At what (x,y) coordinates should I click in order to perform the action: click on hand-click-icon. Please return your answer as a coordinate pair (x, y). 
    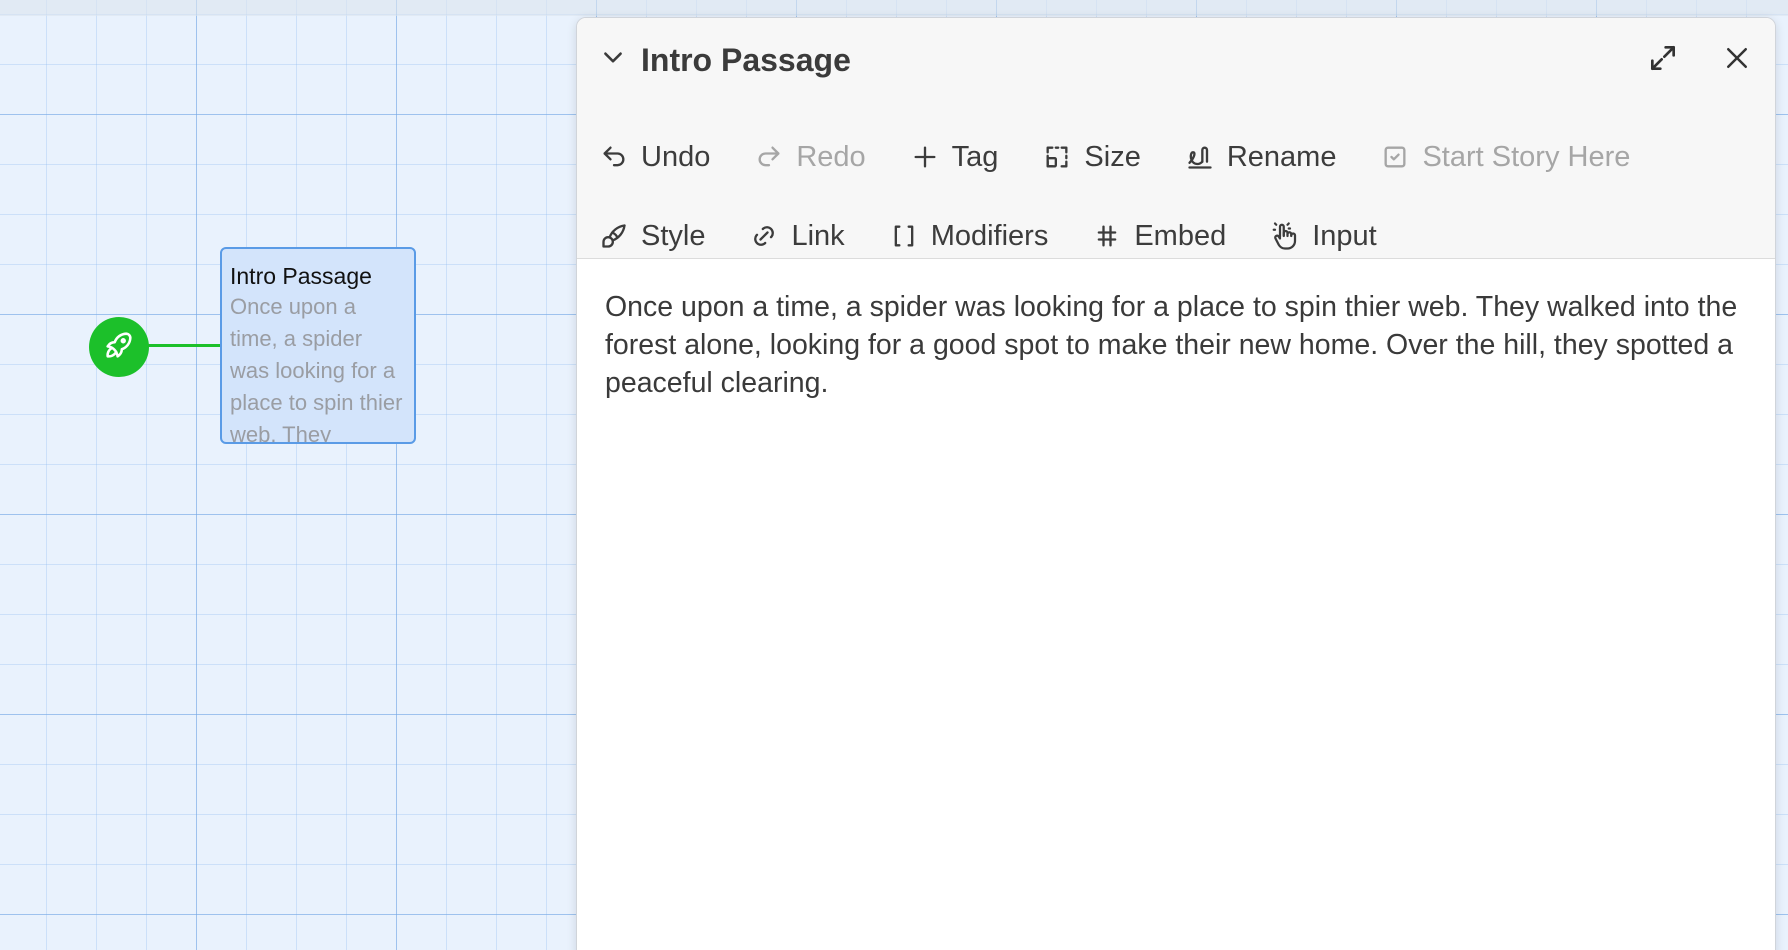
    Looking at the image, I should click on (1285, 236).